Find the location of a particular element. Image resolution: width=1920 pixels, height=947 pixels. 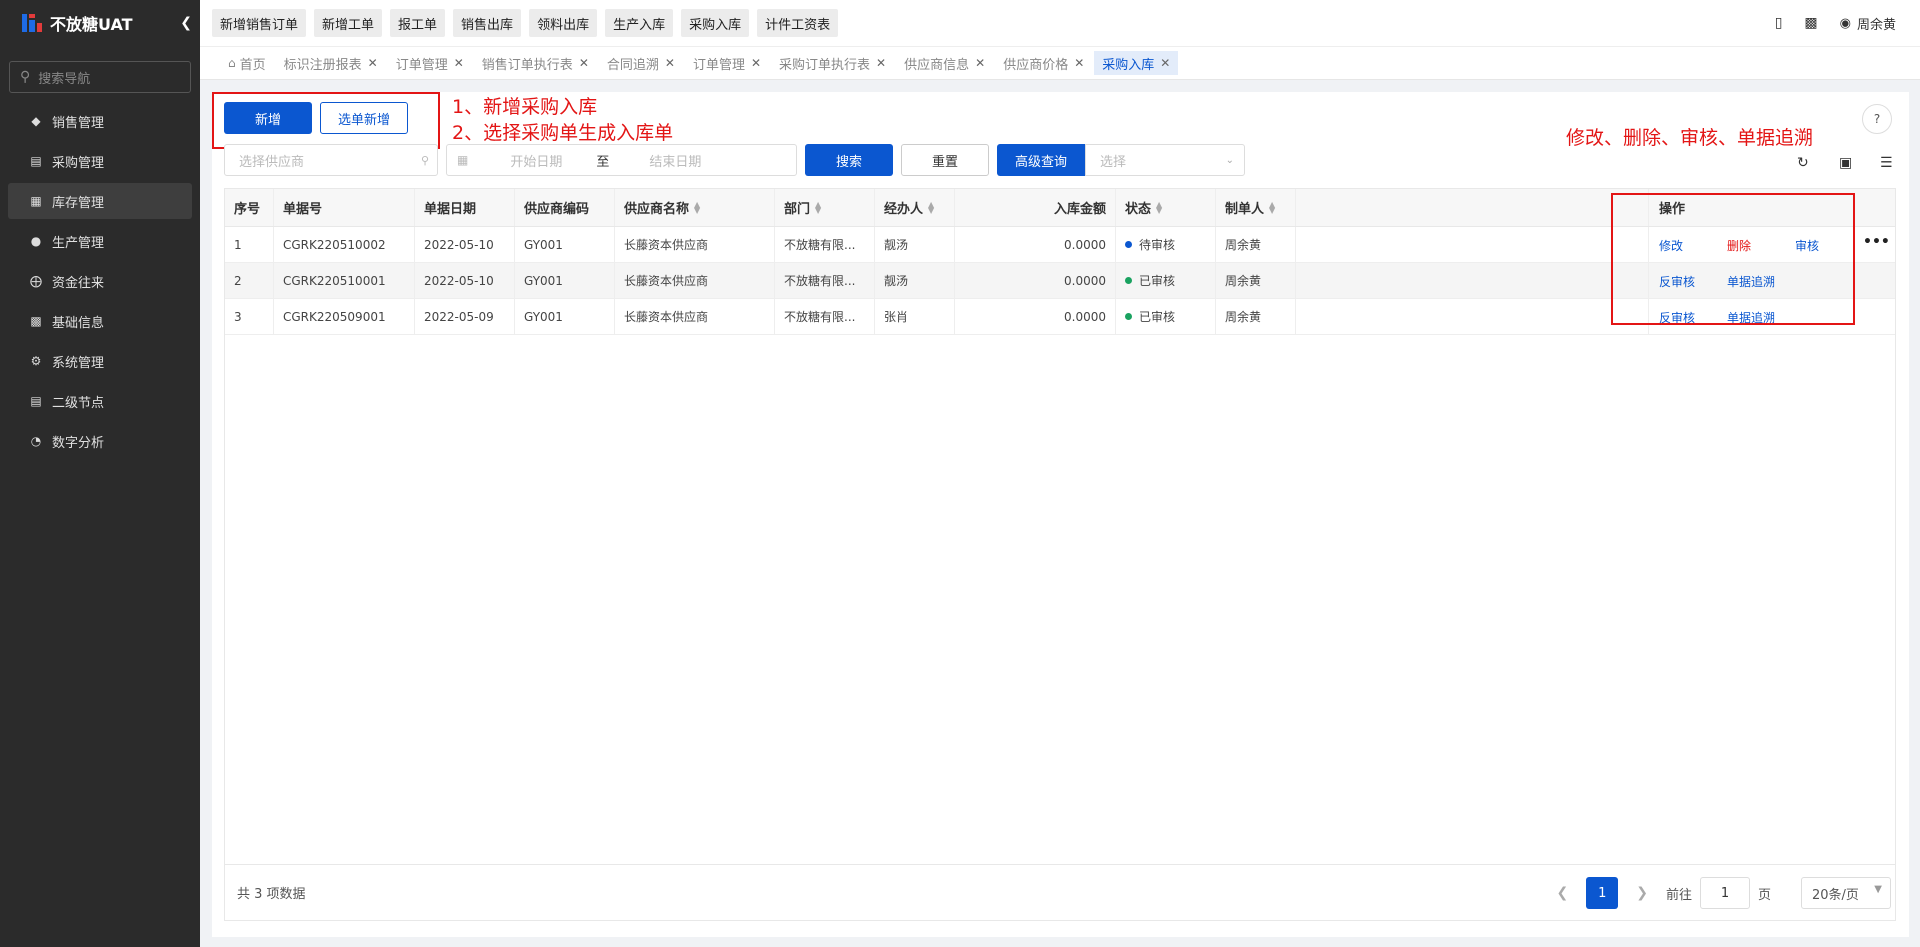

tab-home: ⌂ 首页 is located at coordinates (247, 63).